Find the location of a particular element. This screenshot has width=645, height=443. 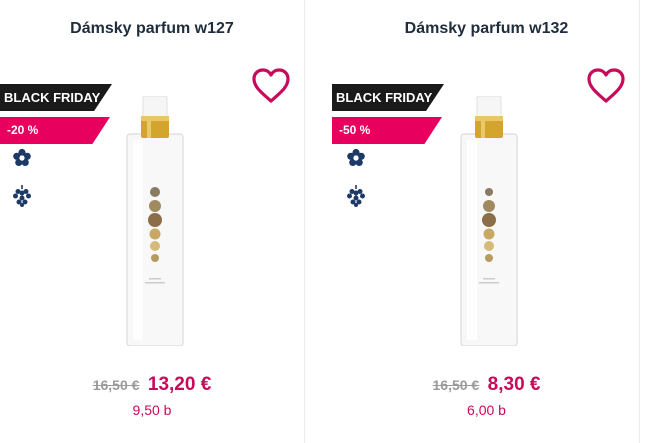

price-row: 16,50 € 8,30 € is located at coordinates (486, 385).